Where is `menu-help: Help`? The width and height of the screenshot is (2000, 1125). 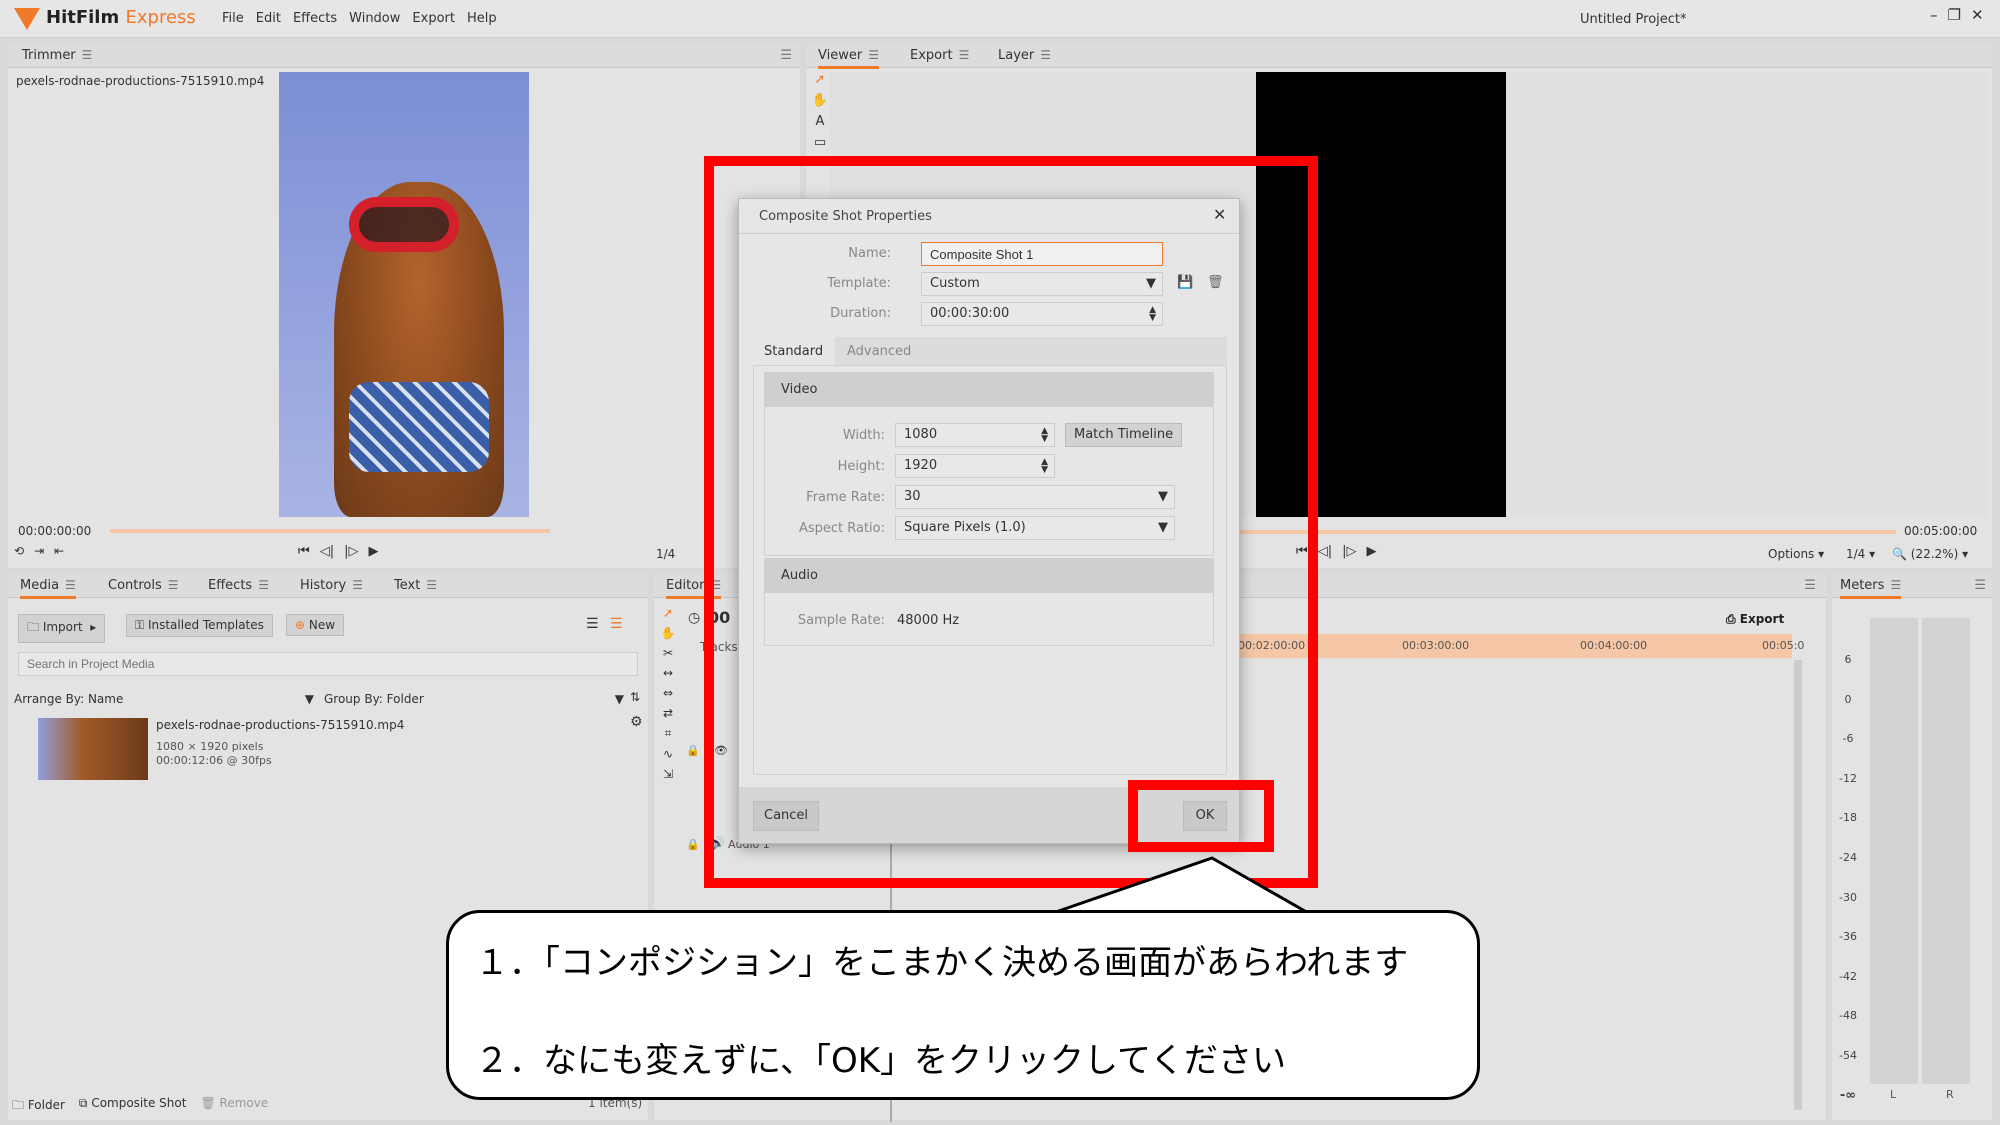 menu-help: Help is located at coordinates (482, 18).